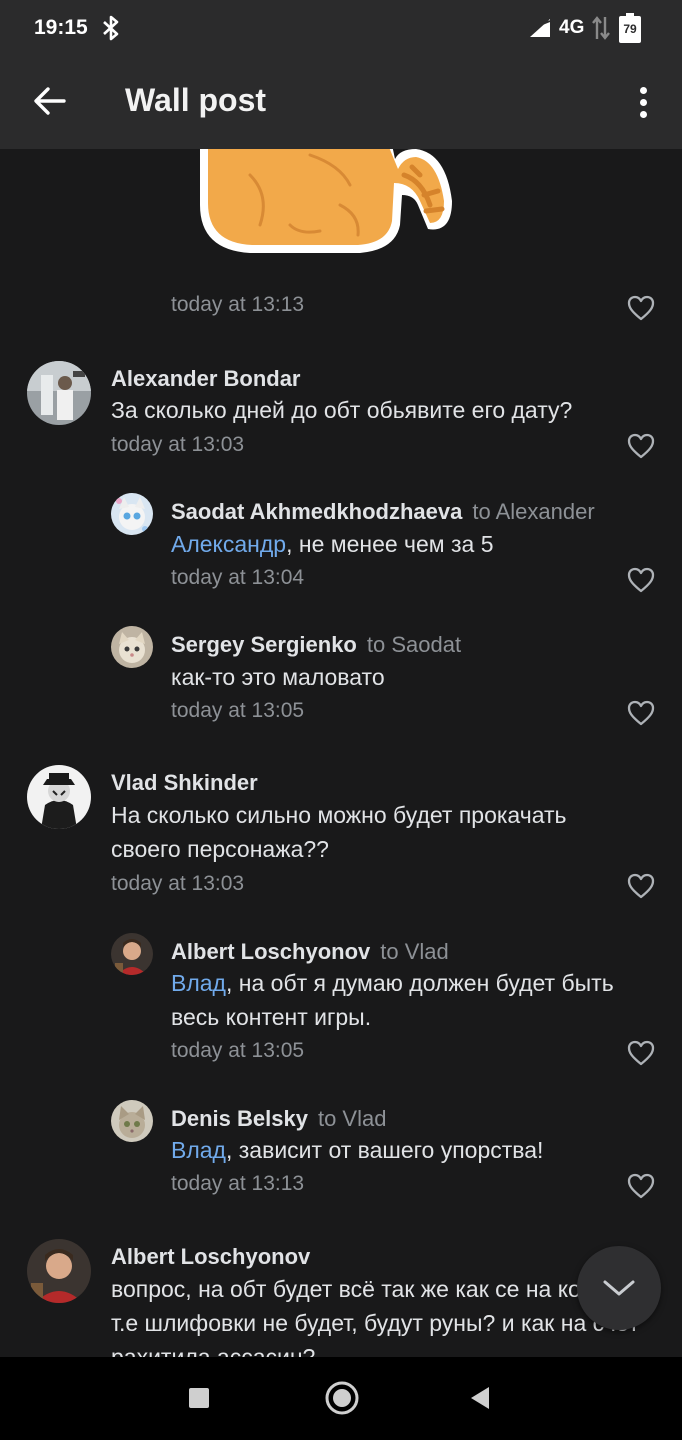  I want to click on comment-author: Alexander Bondar, so click(206, 379).